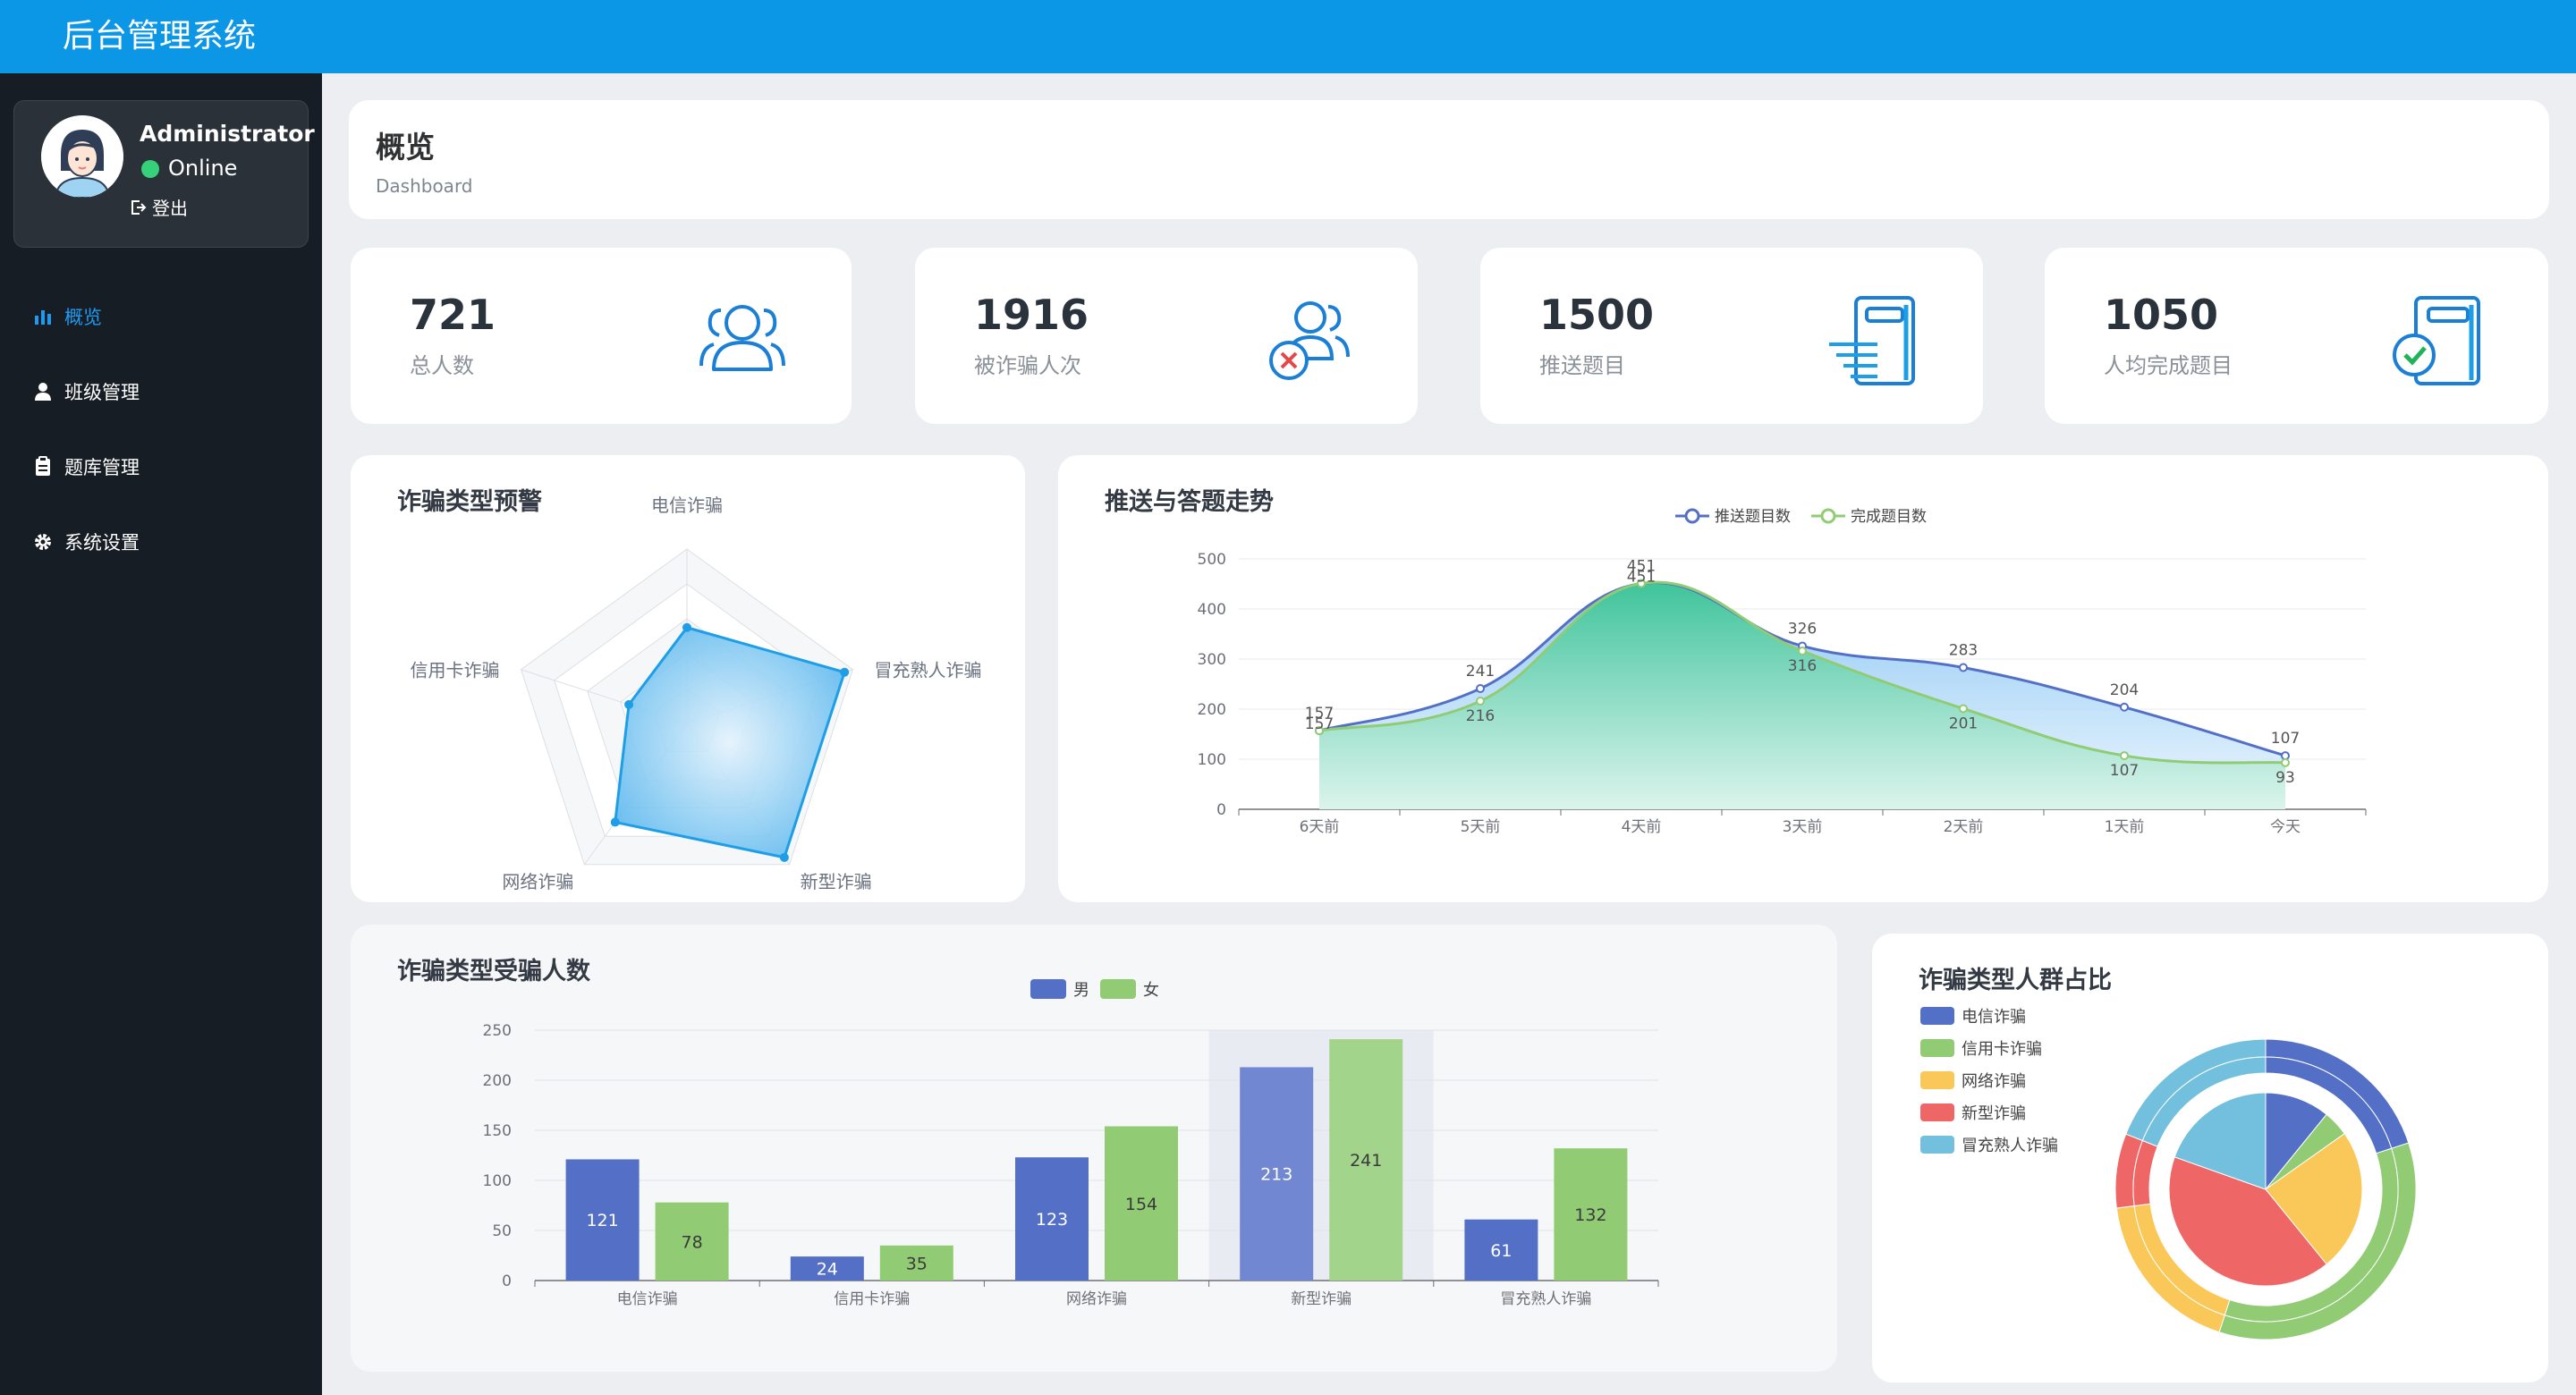 The height and width of the screenshot is (1395, 2576). I want to click on y-tick-label: 150, so click(497, 1131).